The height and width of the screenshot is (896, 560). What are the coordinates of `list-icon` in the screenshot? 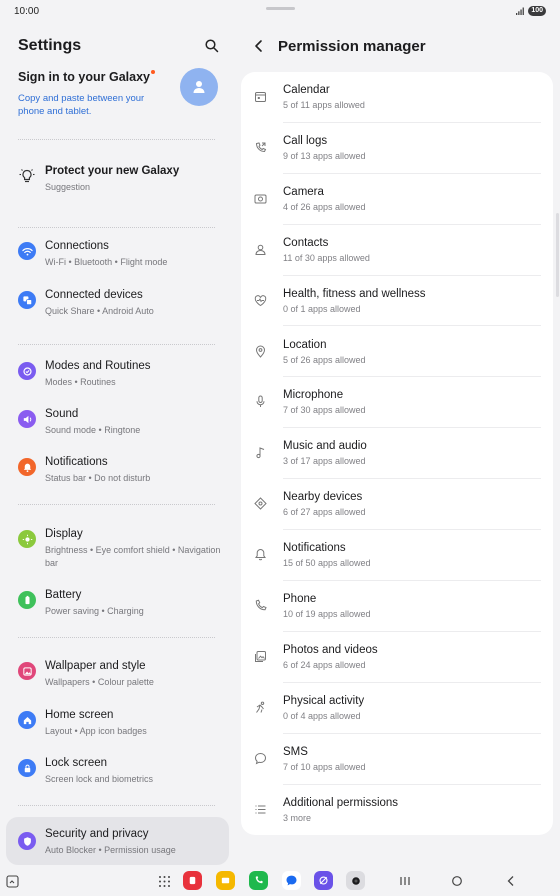 It's located at (260, 809).